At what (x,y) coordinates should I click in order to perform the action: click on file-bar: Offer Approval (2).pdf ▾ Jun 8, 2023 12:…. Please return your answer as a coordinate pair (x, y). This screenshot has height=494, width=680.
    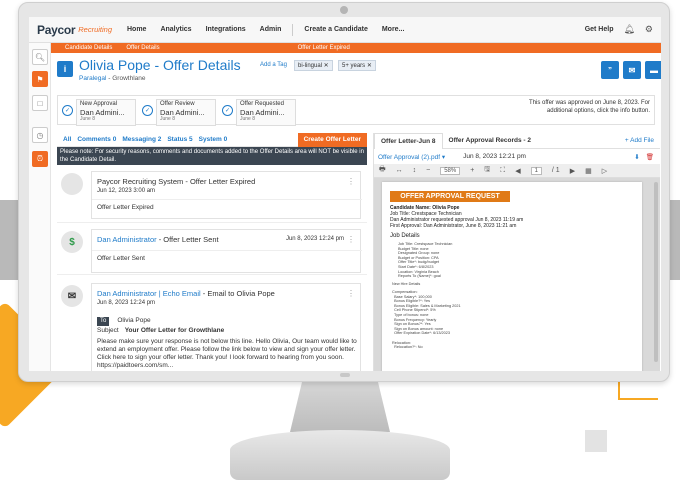
    Looking at the image, I should click on (517, 156).